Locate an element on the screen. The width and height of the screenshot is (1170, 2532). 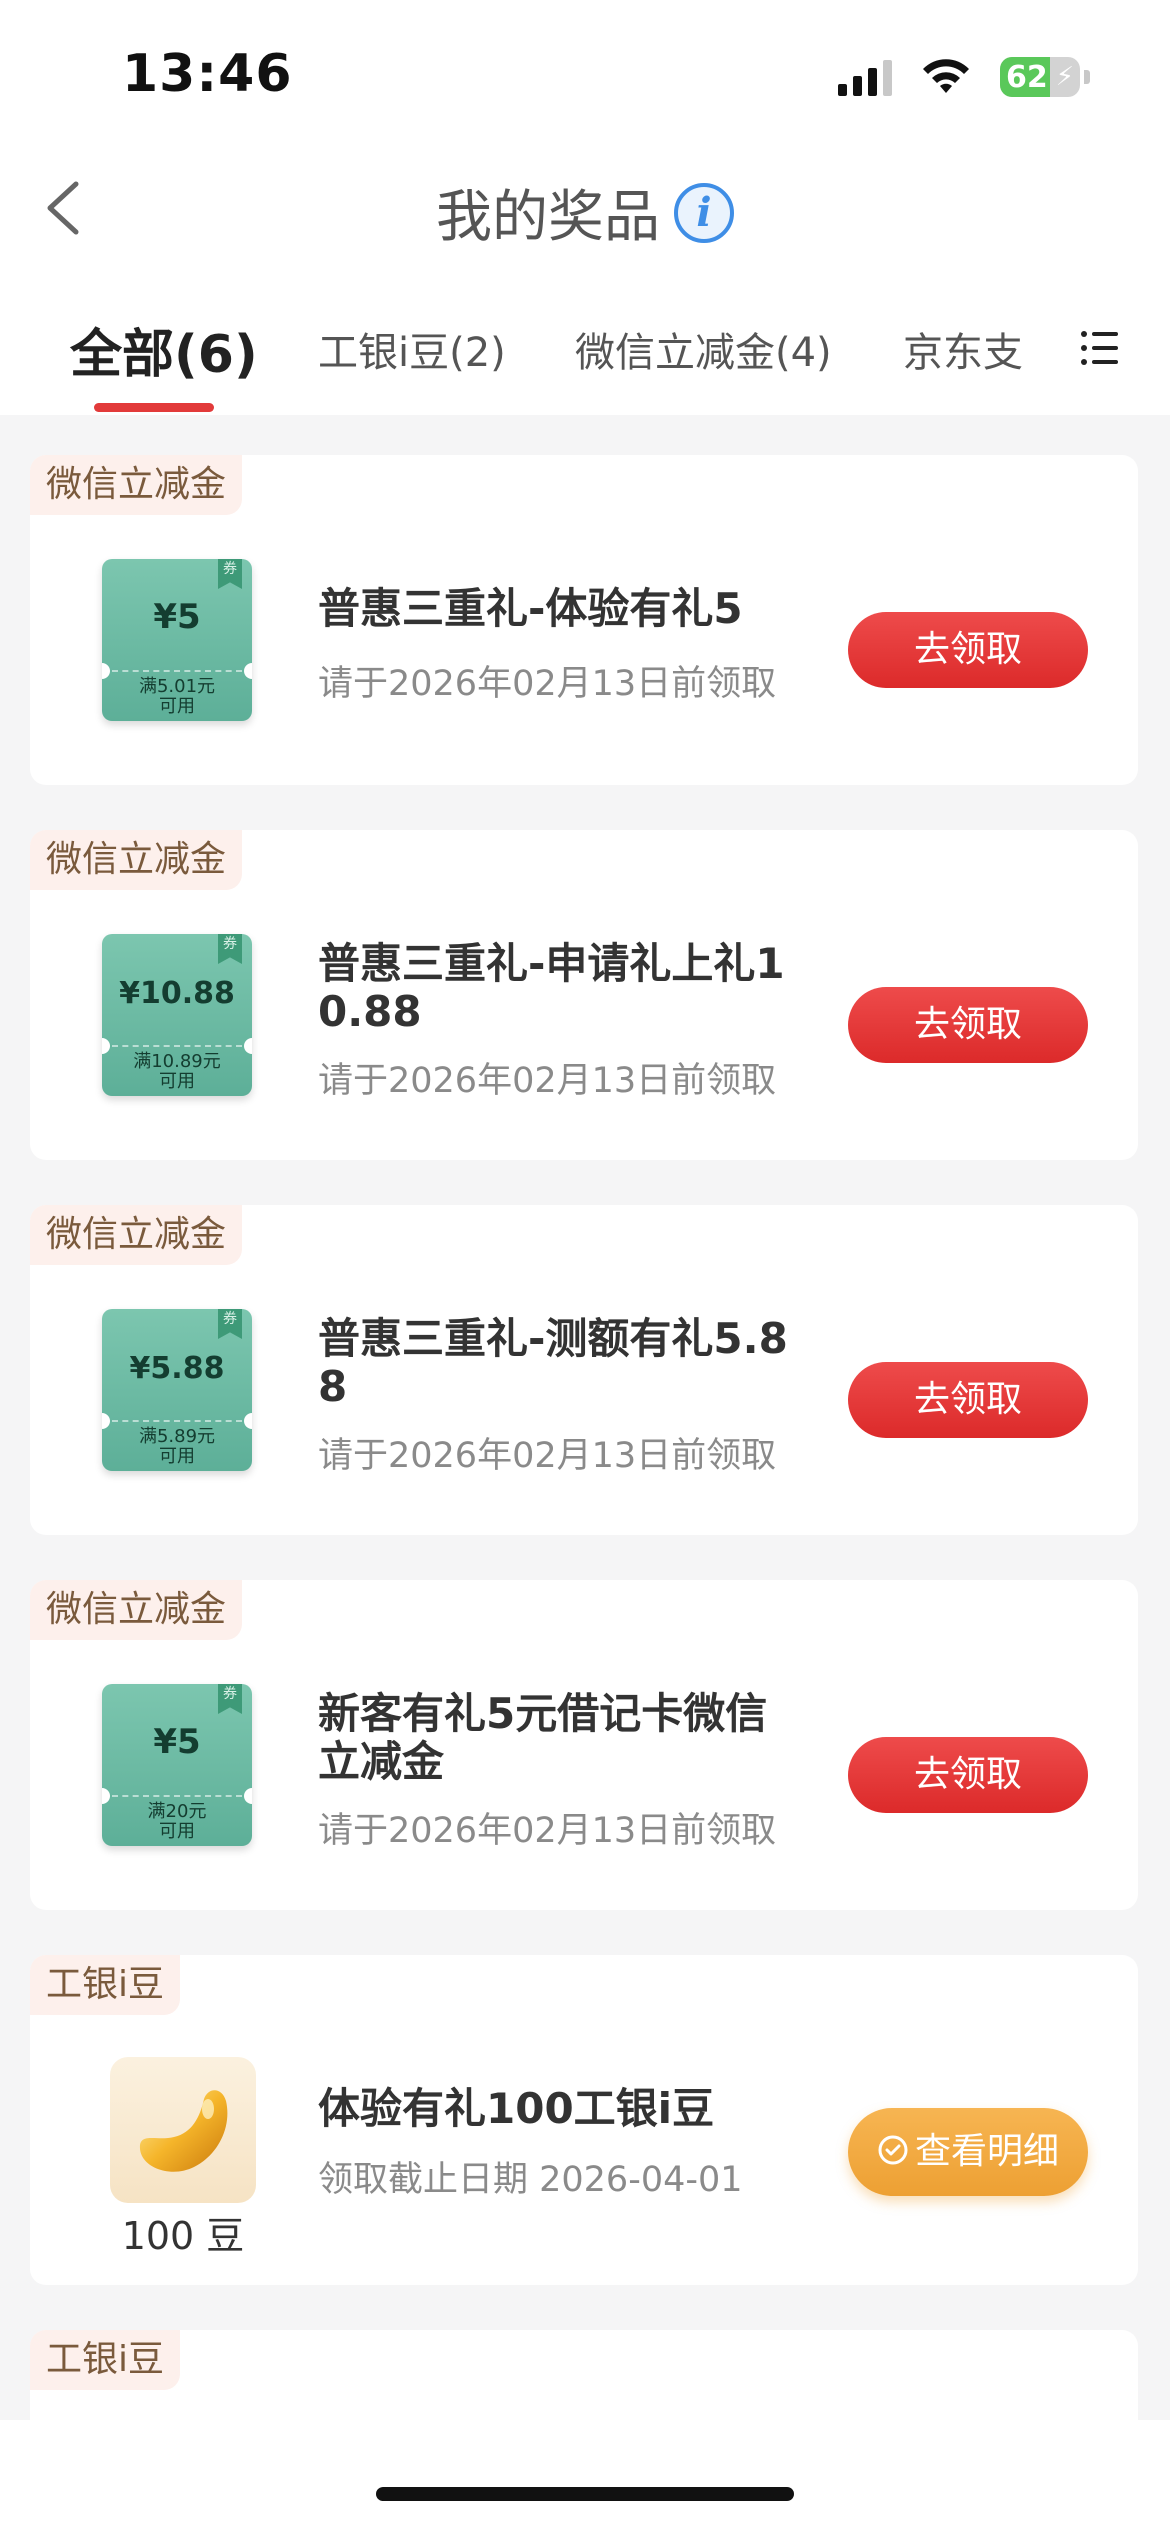
prize-title-line2: 0.88 is located at coordinates (370, 1011).